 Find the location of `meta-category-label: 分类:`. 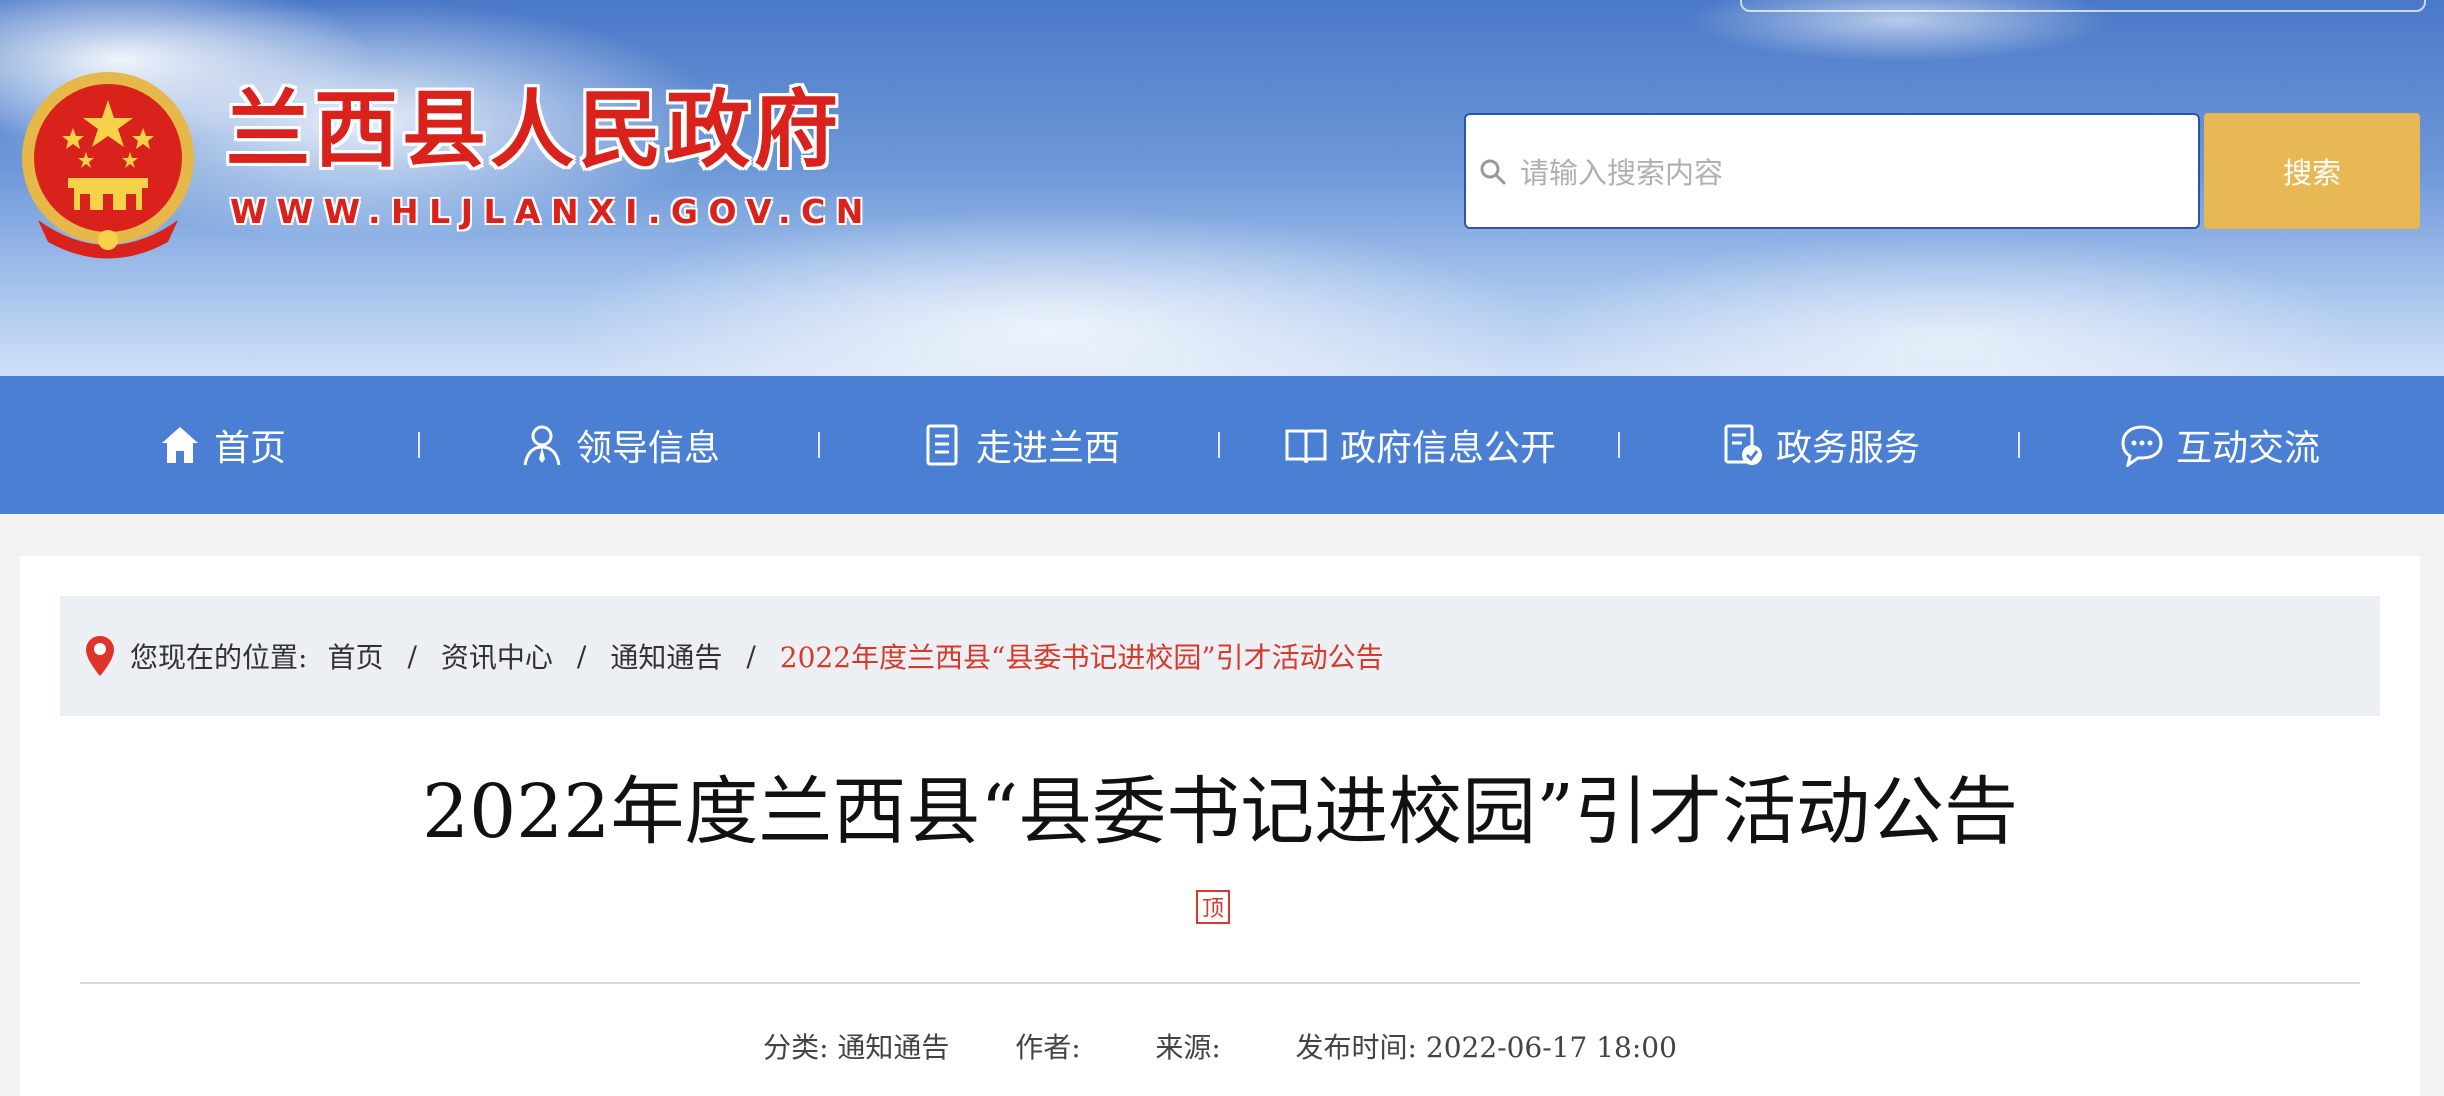

meta-category-label: 分类: is located at coordinates (796, 1047).